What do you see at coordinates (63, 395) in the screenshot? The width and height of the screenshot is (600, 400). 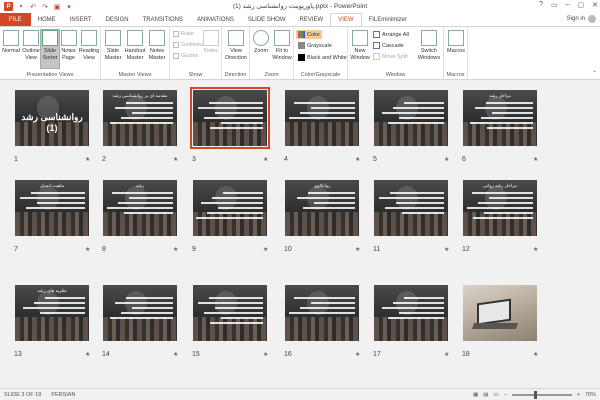 I see `language-indicator: PERSIAN` at bounding box center [63, 395].